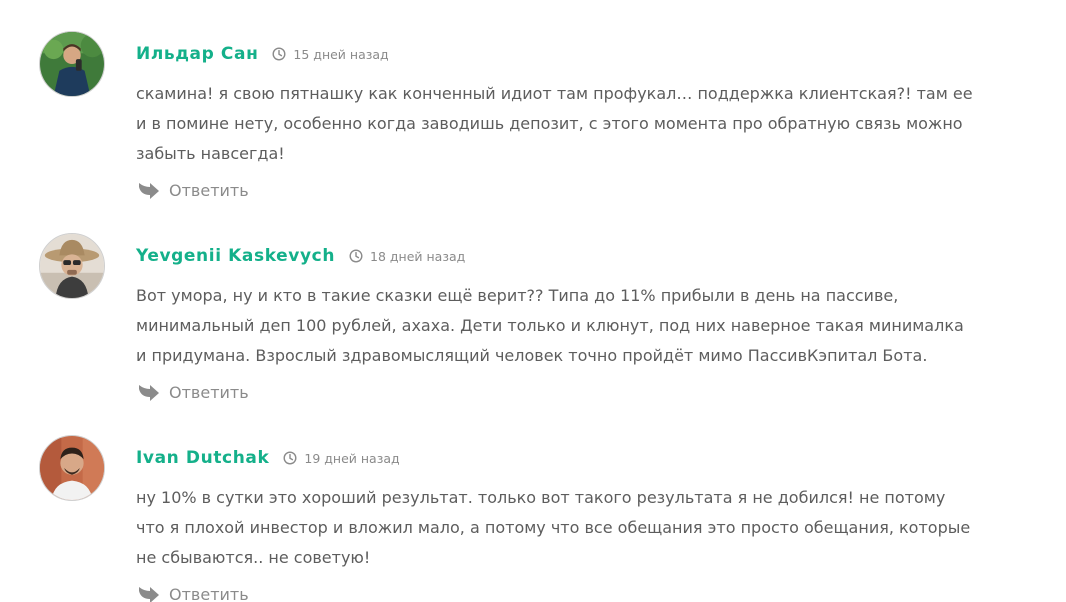  I want to click on comment-time-label: 19 дней назад, so click(352, 458).